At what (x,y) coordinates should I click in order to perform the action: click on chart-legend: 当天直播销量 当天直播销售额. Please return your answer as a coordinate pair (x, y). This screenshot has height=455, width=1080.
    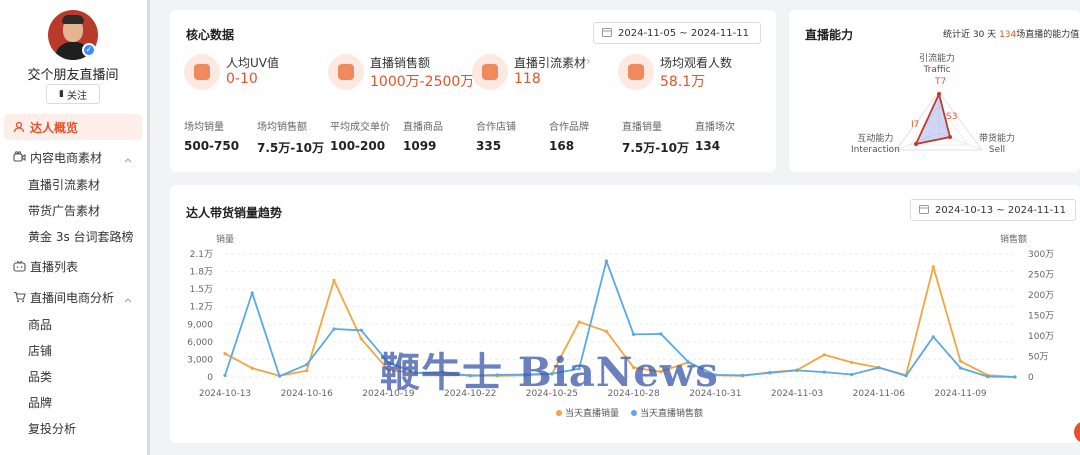
    Looking at the image, I should click on (629, 412).